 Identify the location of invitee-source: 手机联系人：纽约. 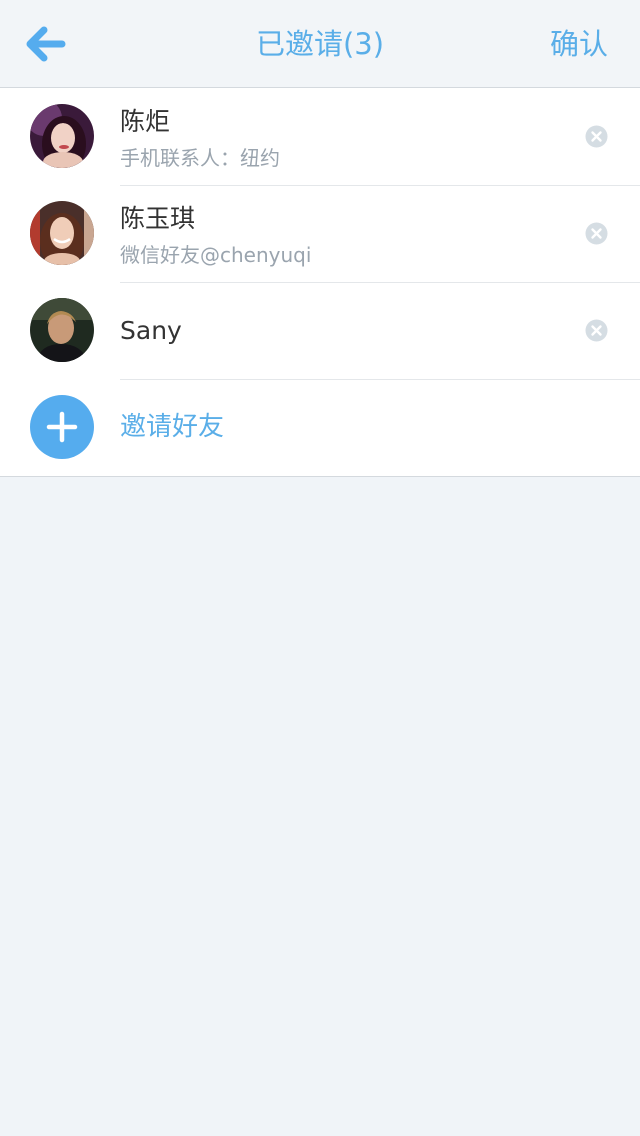
(200, 158).